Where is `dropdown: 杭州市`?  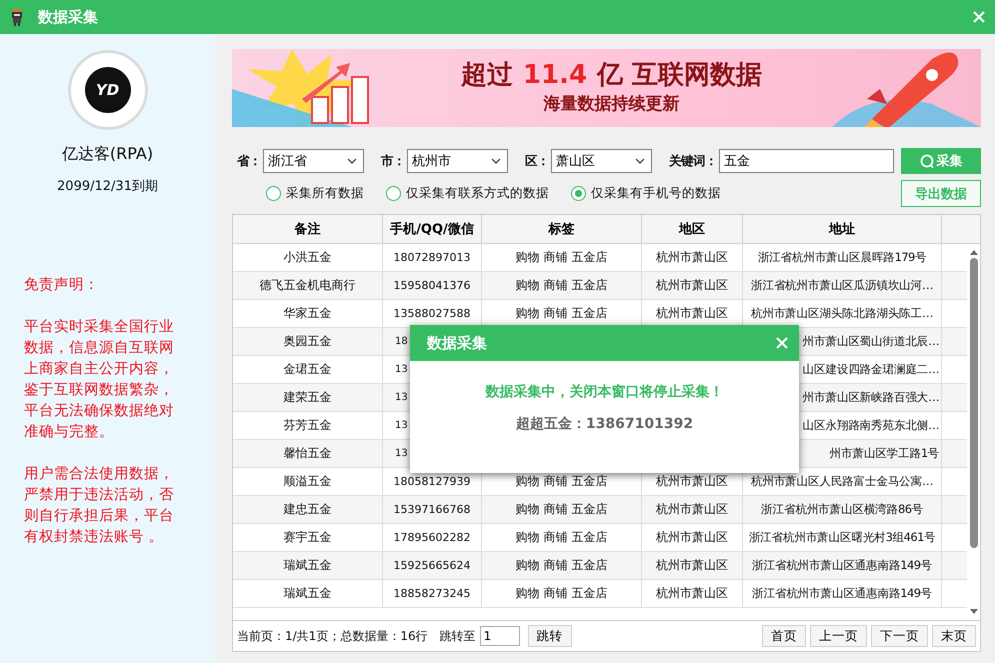 dropdown: 杭州市 is located at coordinates (457, 161).